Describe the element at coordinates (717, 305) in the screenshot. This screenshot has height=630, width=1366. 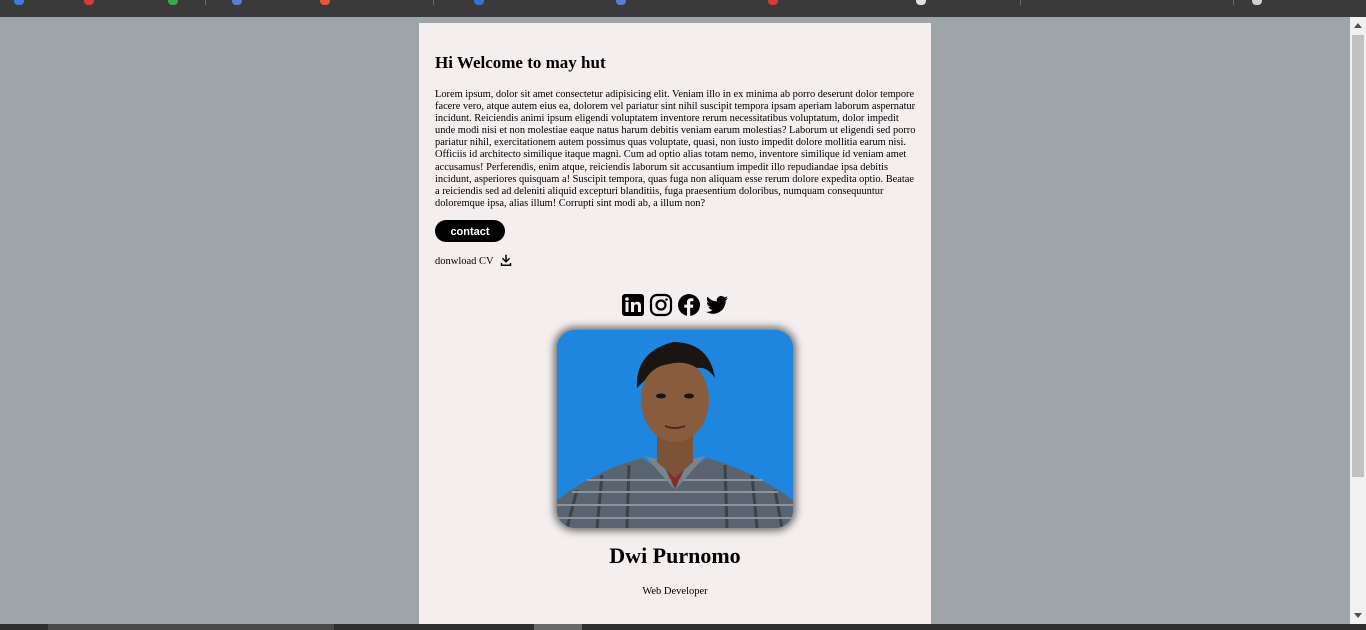
I see `twitter-icon` at that location.